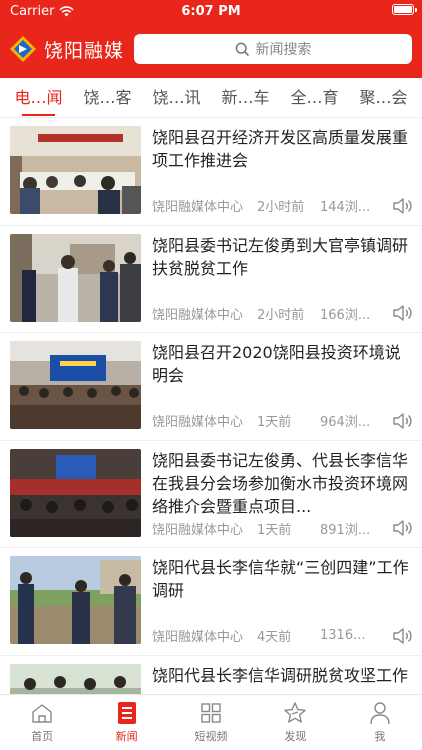  I want to click on category-tabs: 电…闻 饶…客 饶…讯 新…车 全…育 聚…会, so click(211, 98).